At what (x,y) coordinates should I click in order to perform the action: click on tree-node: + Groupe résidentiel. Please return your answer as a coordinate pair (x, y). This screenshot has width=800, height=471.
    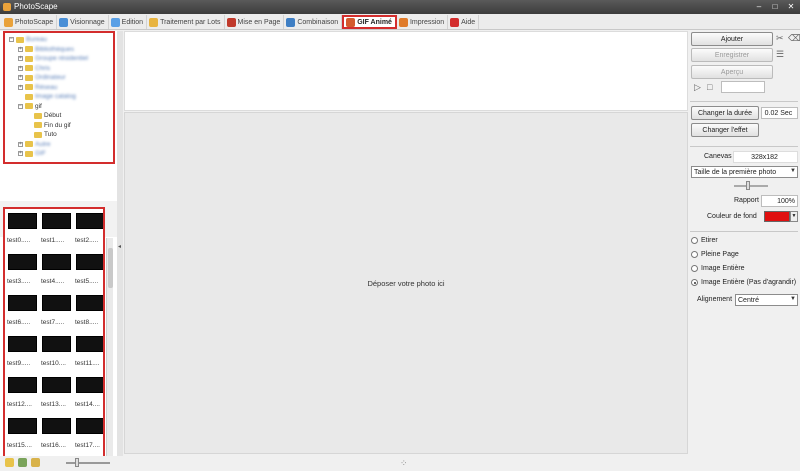
    Looking at the image, I should click on (61, 59).